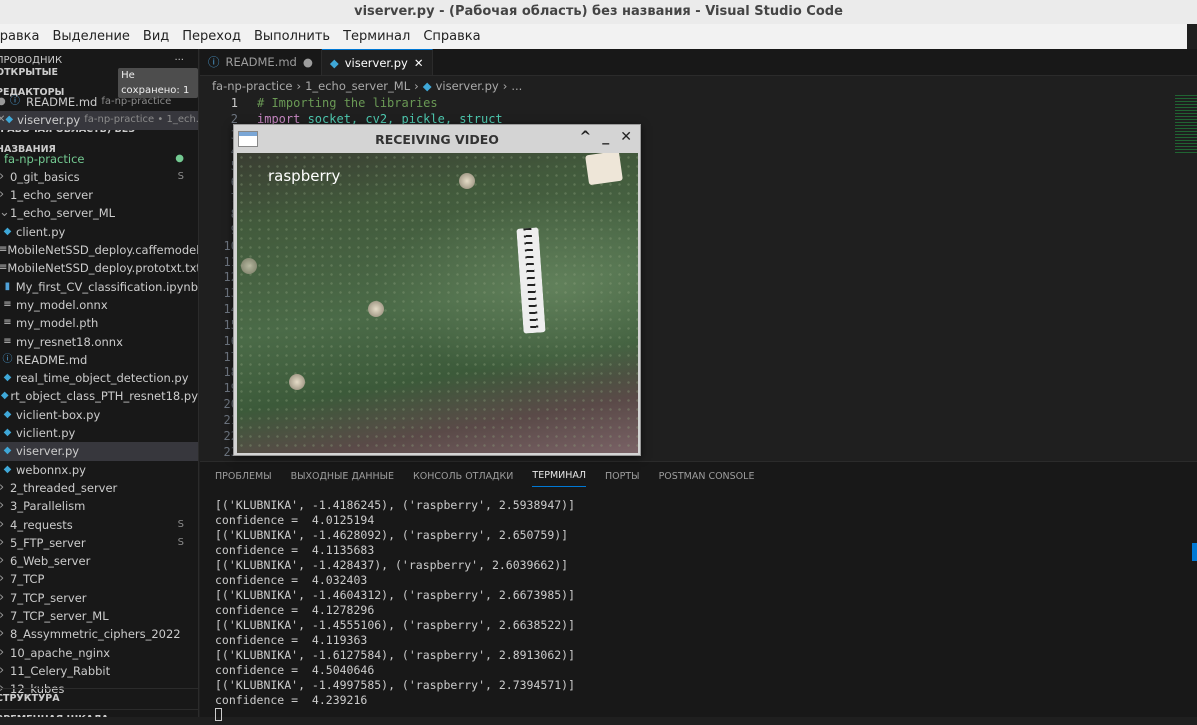 The height and width of the screenshot is (725, 1197). I want to click on tree-item: ≡MobileNetSSD_deploy.prototxt.txt, so click(99, 268).